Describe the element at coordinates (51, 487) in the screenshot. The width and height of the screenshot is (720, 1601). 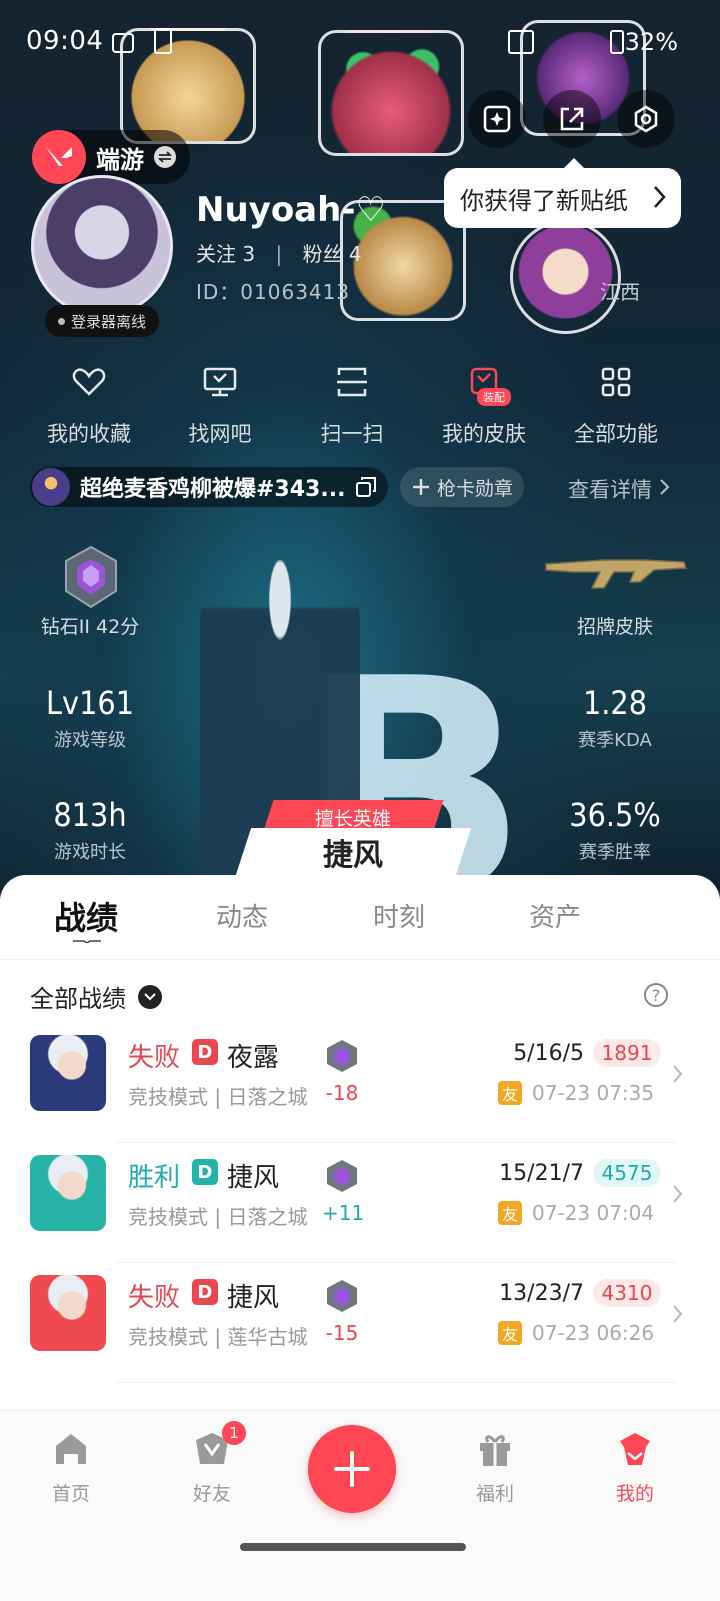
I see `player-card-thumbnail` at that location.